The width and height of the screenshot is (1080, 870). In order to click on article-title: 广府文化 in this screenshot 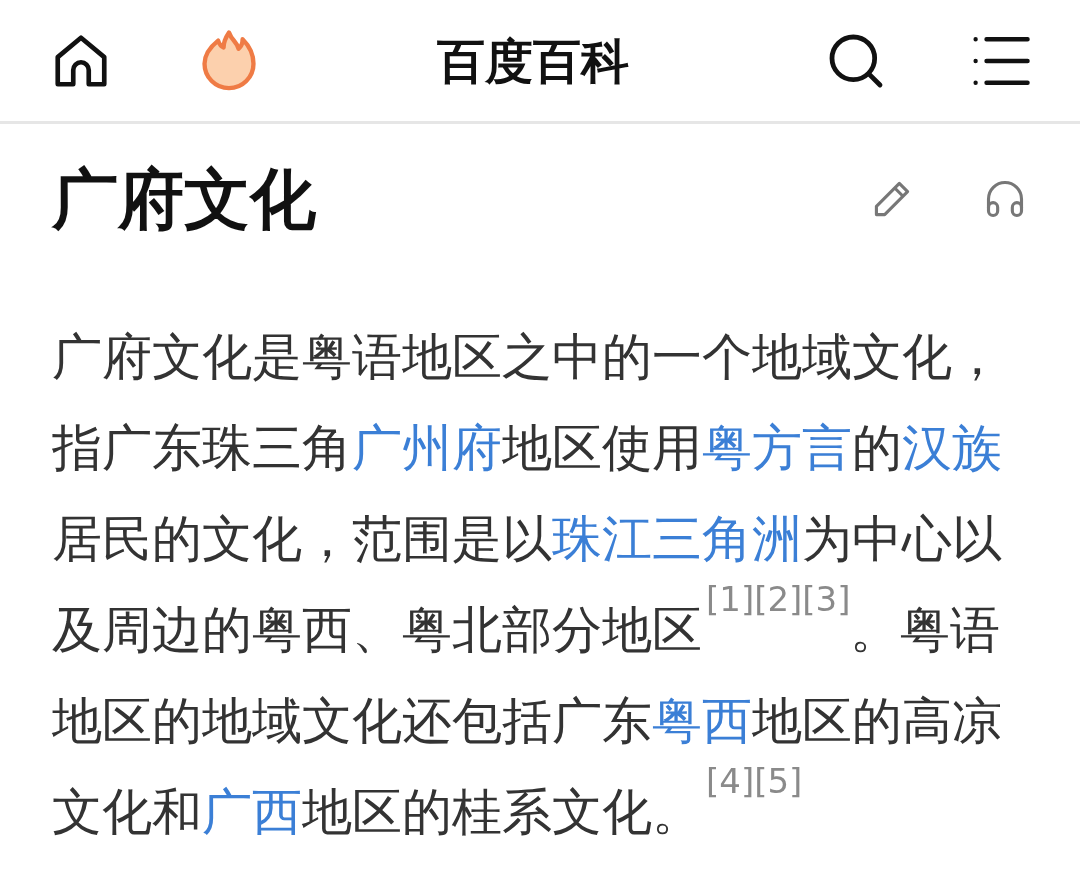, I will do `click(184, 199)`.